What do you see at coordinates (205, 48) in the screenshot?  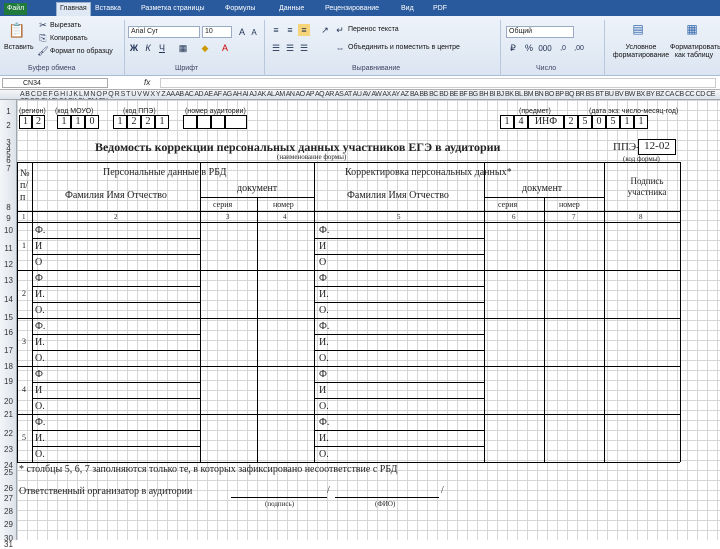 I see `fill-color-icon: ◆` at bounding box center [205, 48].